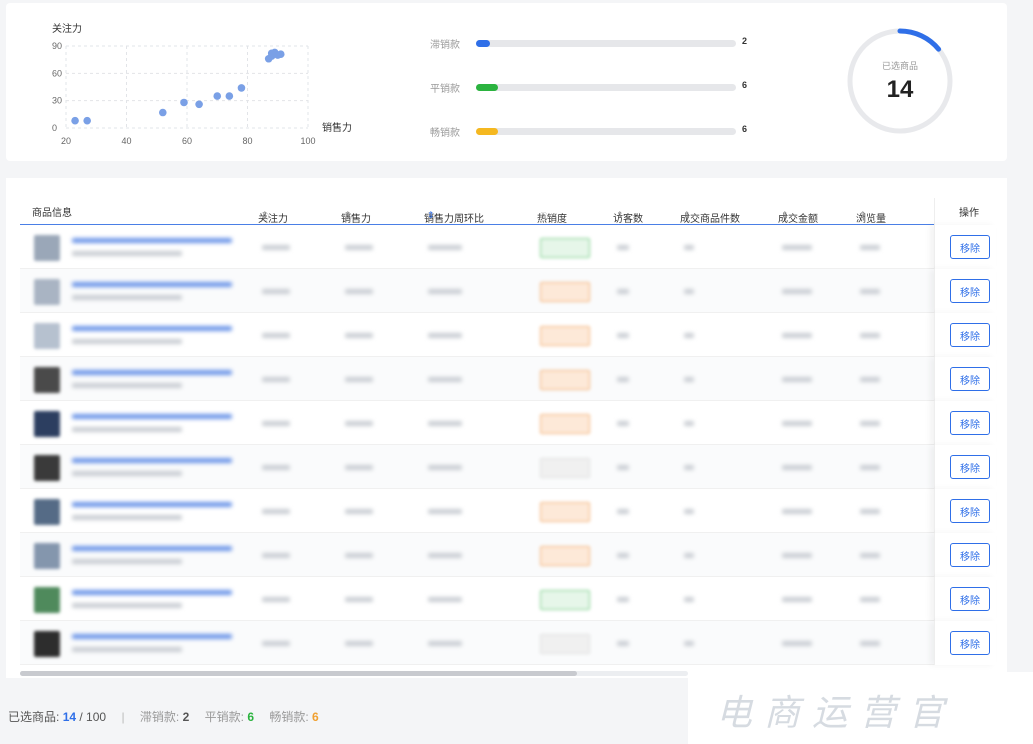 The height and width of the screenshot is (744, 1033). I want to click on bar-label: 滞销款, so click(445, 45).